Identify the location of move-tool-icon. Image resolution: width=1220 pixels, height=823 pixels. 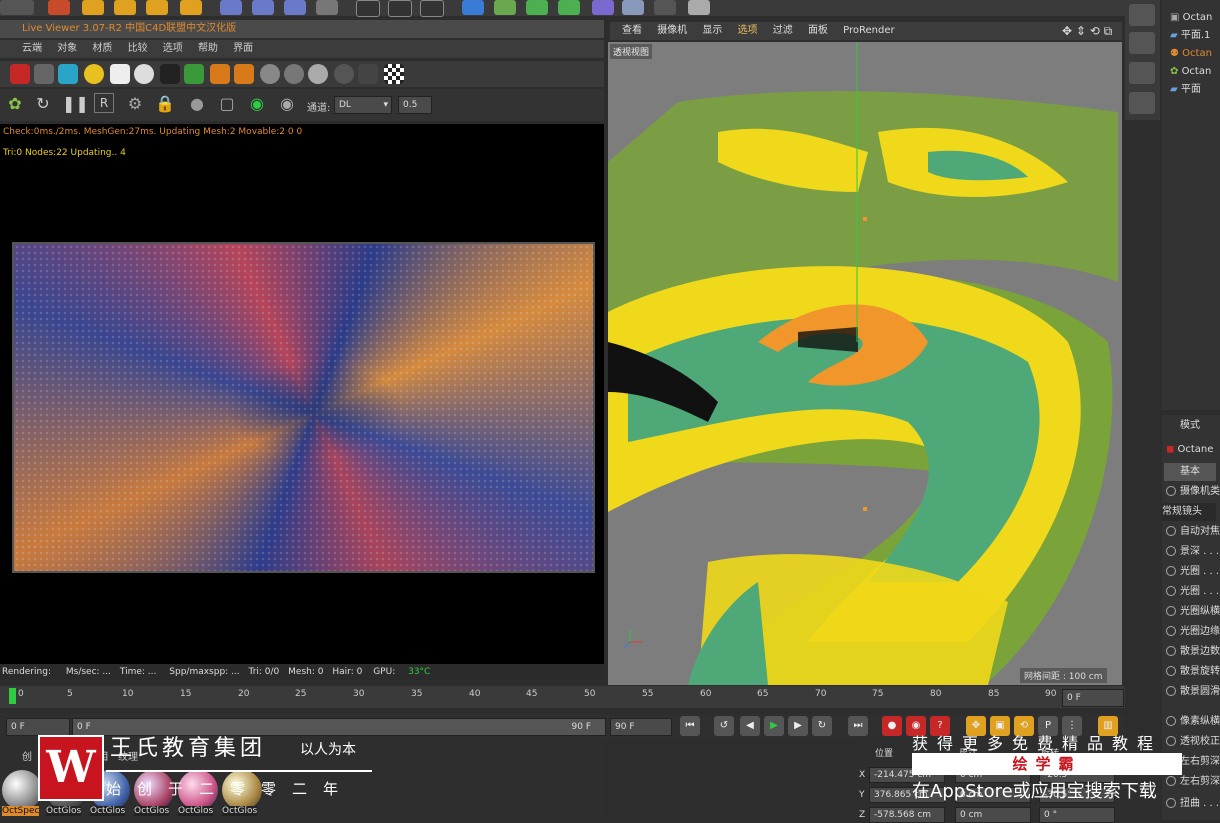
(93, 7).